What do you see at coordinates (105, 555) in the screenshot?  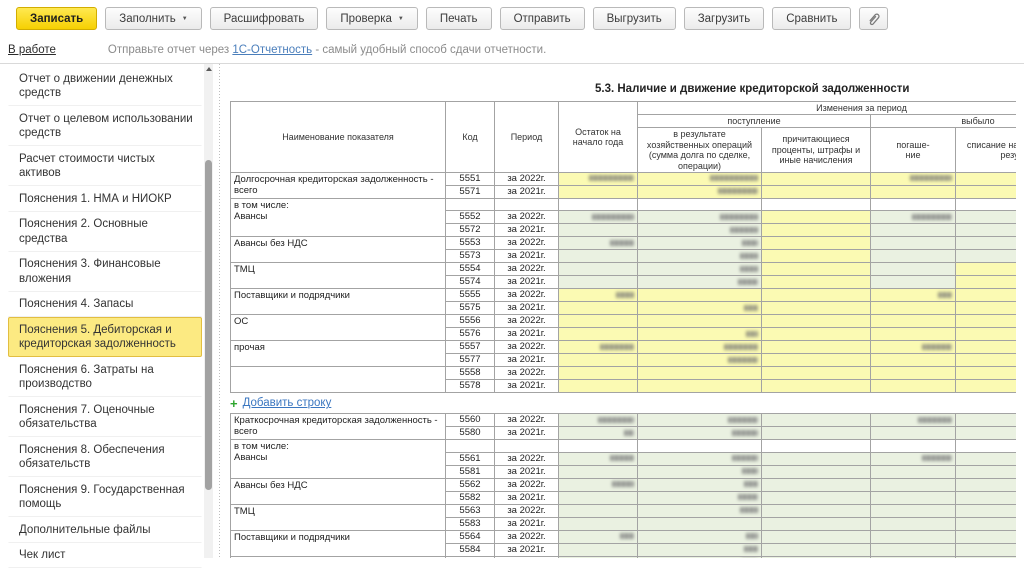 I see `sidebar-item-check-list: Чек лист` at bounding box center [105, 555].